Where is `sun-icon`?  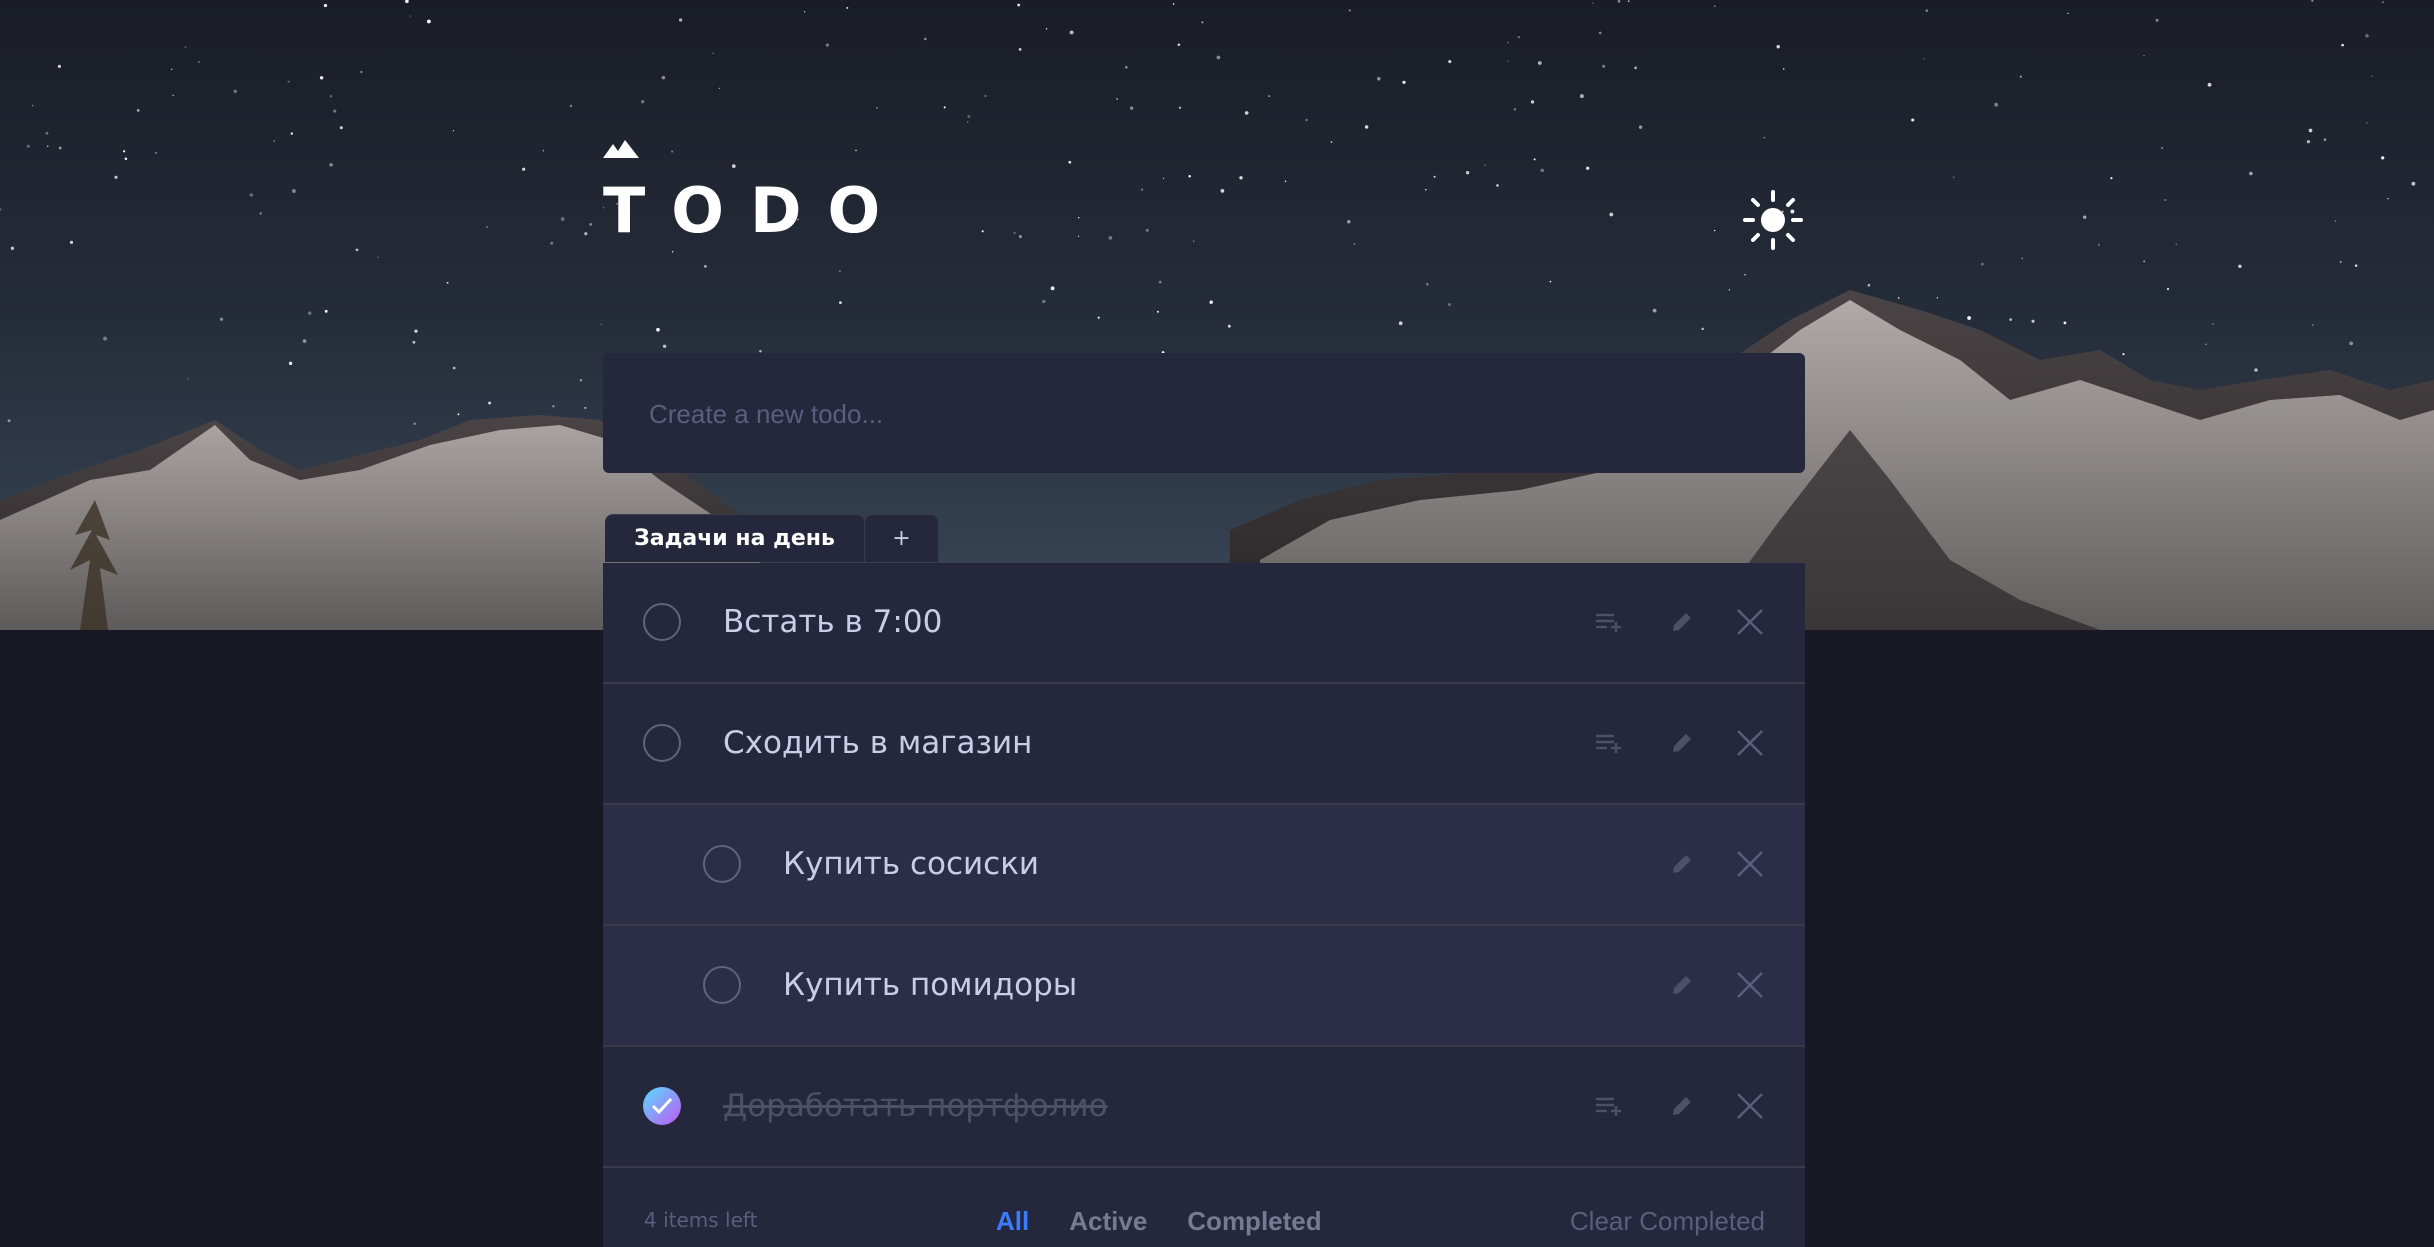
sun-icon is located at coordinates (1773, 220).